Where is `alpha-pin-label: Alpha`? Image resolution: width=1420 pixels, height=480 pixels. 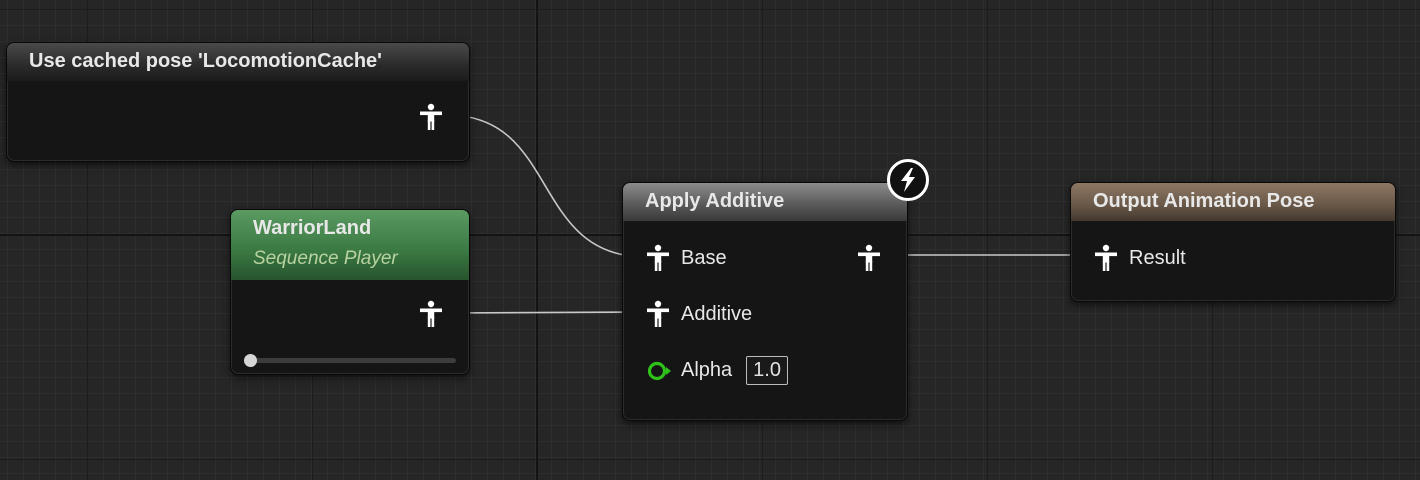 alpha-pin-label: Alpha is located at coordinates (707, 370).